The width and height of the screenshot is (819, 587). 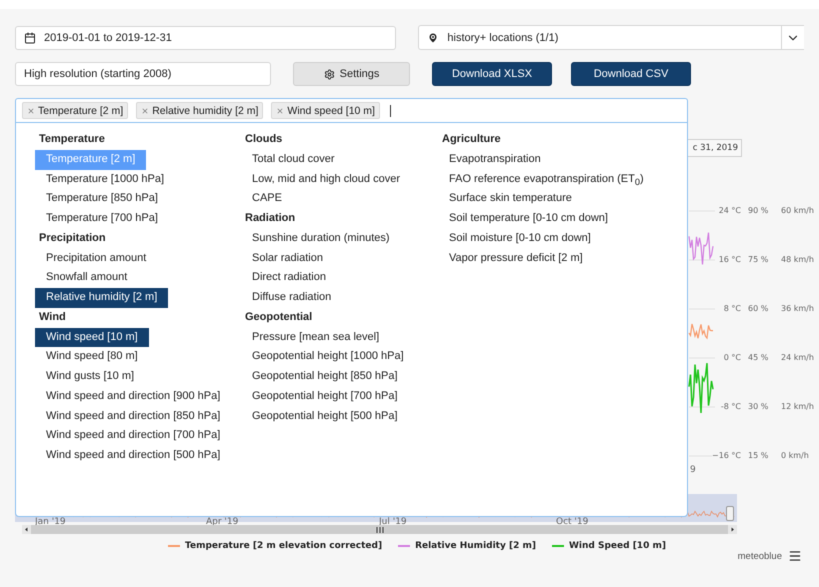 I want to click on navigator-handle, so click(x=730, y=513).